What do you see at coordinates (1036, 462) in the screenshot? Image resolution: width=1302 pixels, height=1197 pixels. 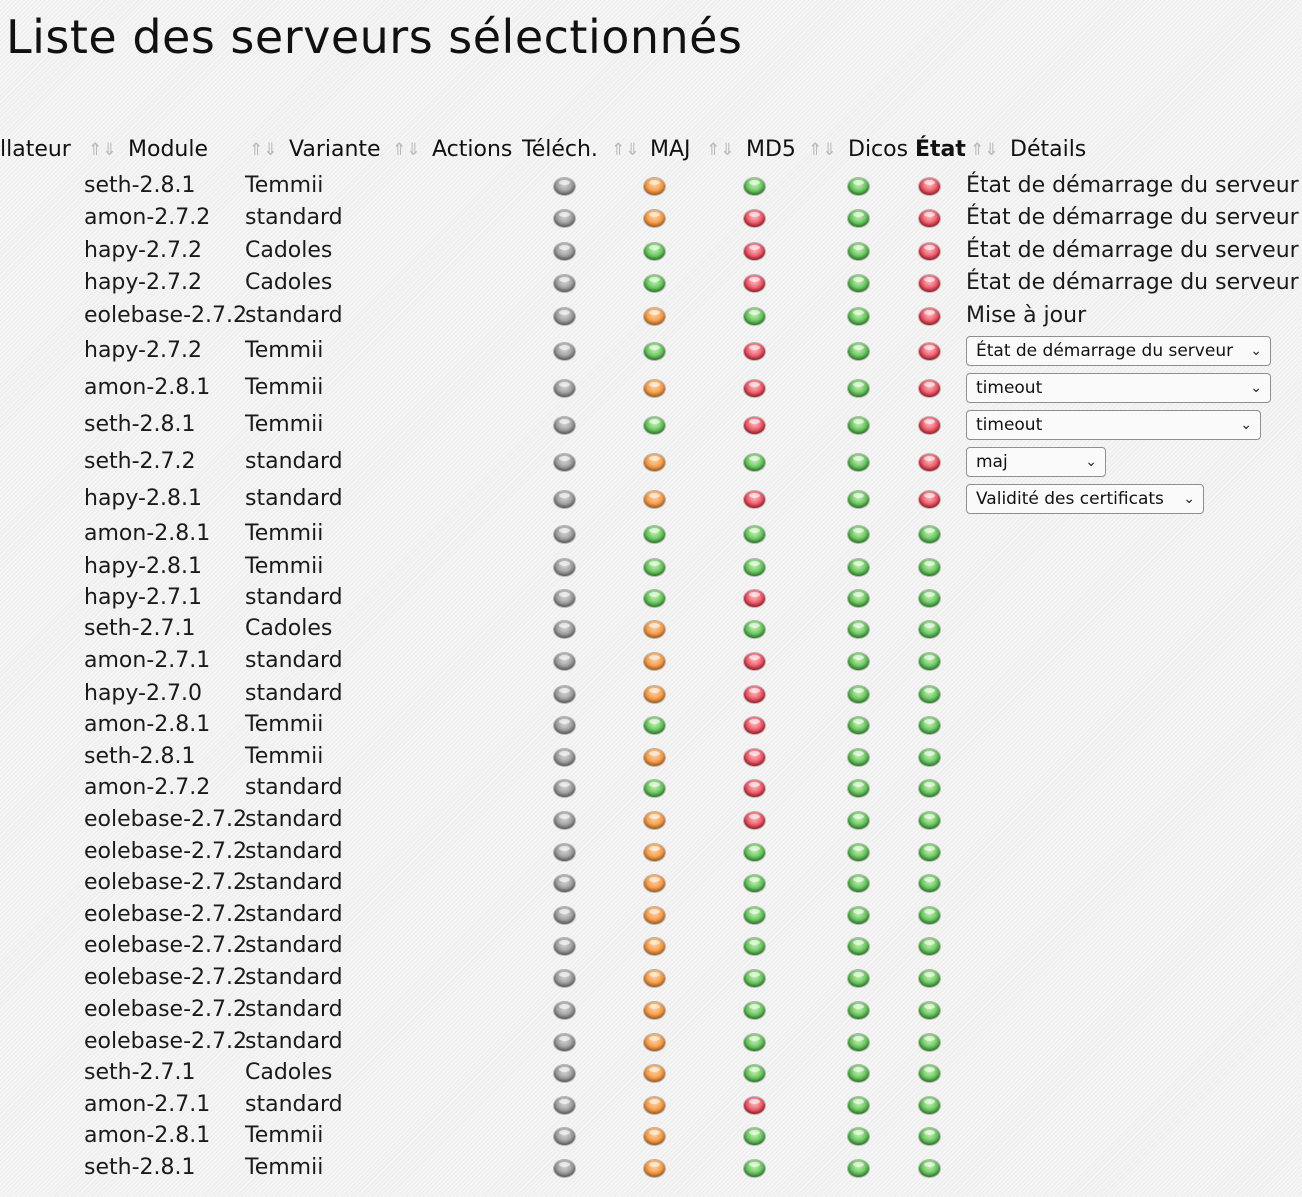 I see `details-select: maj ⌄` at bounding box center [1036, 462].